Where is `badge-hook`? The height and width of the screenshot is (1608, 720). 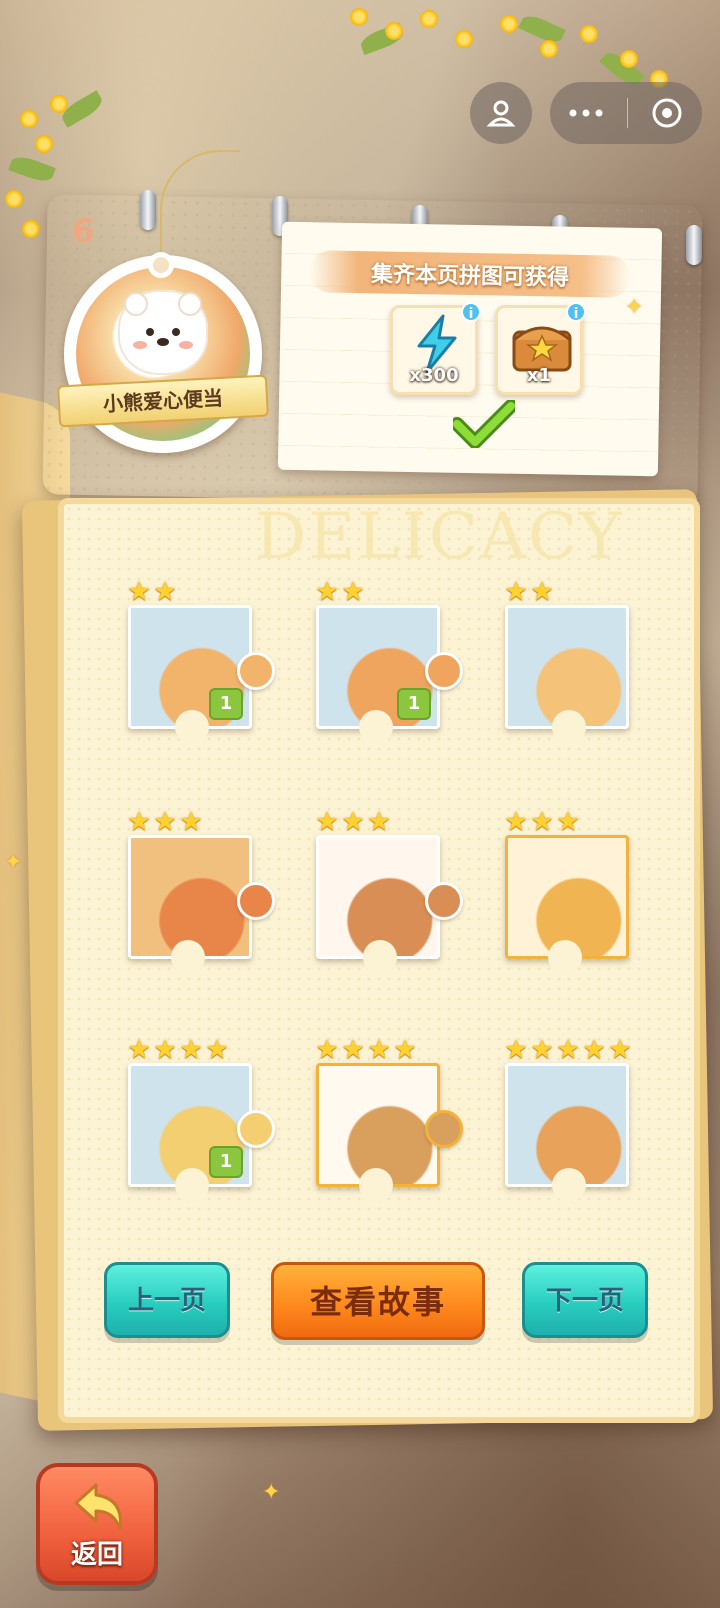
badge-hook is located at coordinates (161, 265).